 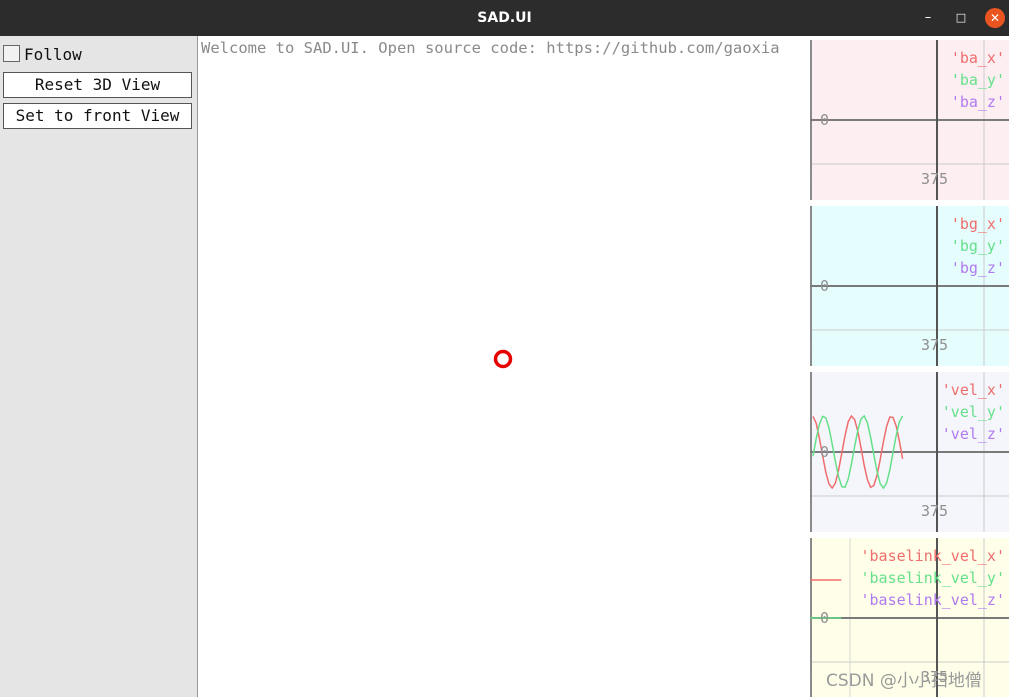 I want to click on close-icon: ✕, so click(x=995, y=18).